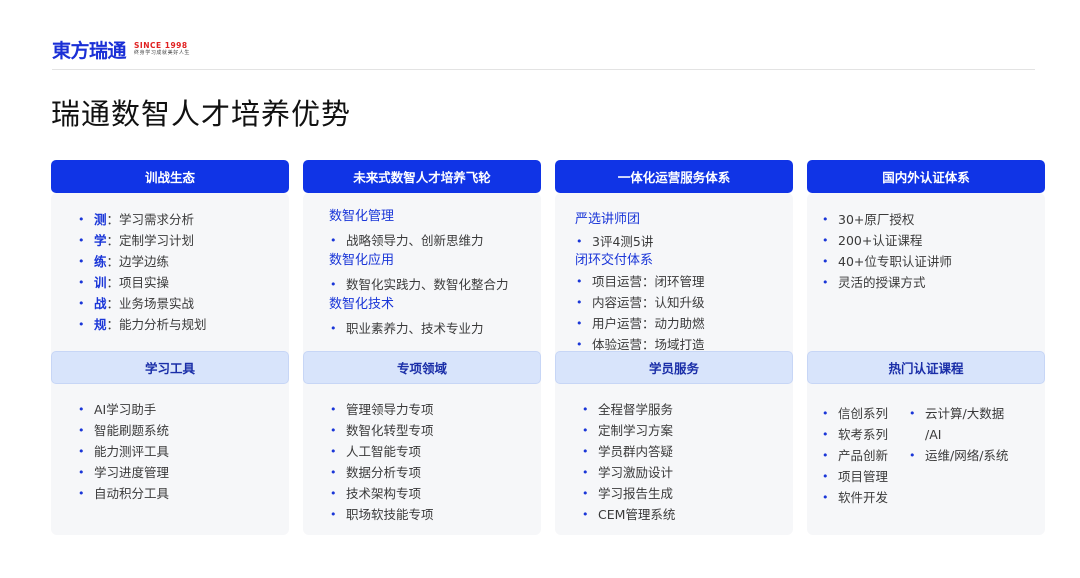 Image resolution: width=1080 pixels, height=578 pixels. What do you see at coordinates (543, 69) in the screenshot?
I see `header-divider` at bounding box center [543, 69].